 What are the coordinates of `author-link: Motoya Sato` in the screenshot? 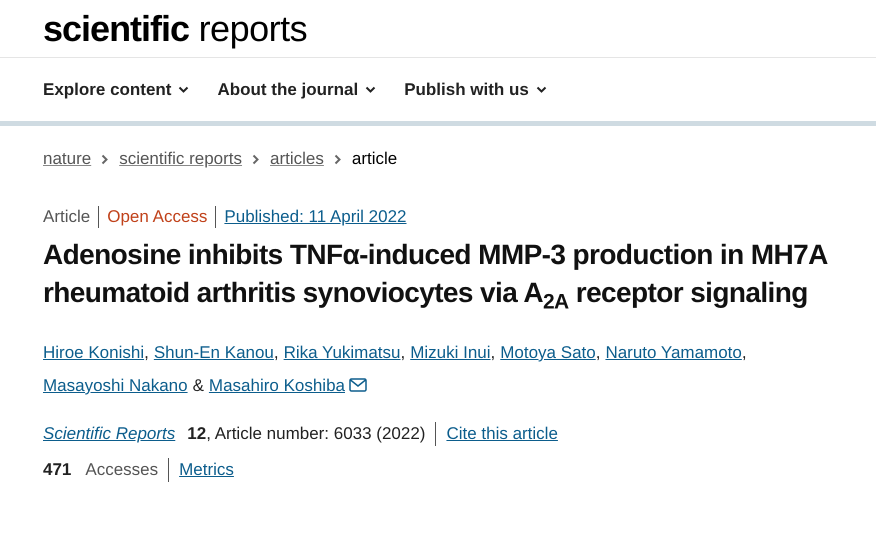 It's located at (548, 352).